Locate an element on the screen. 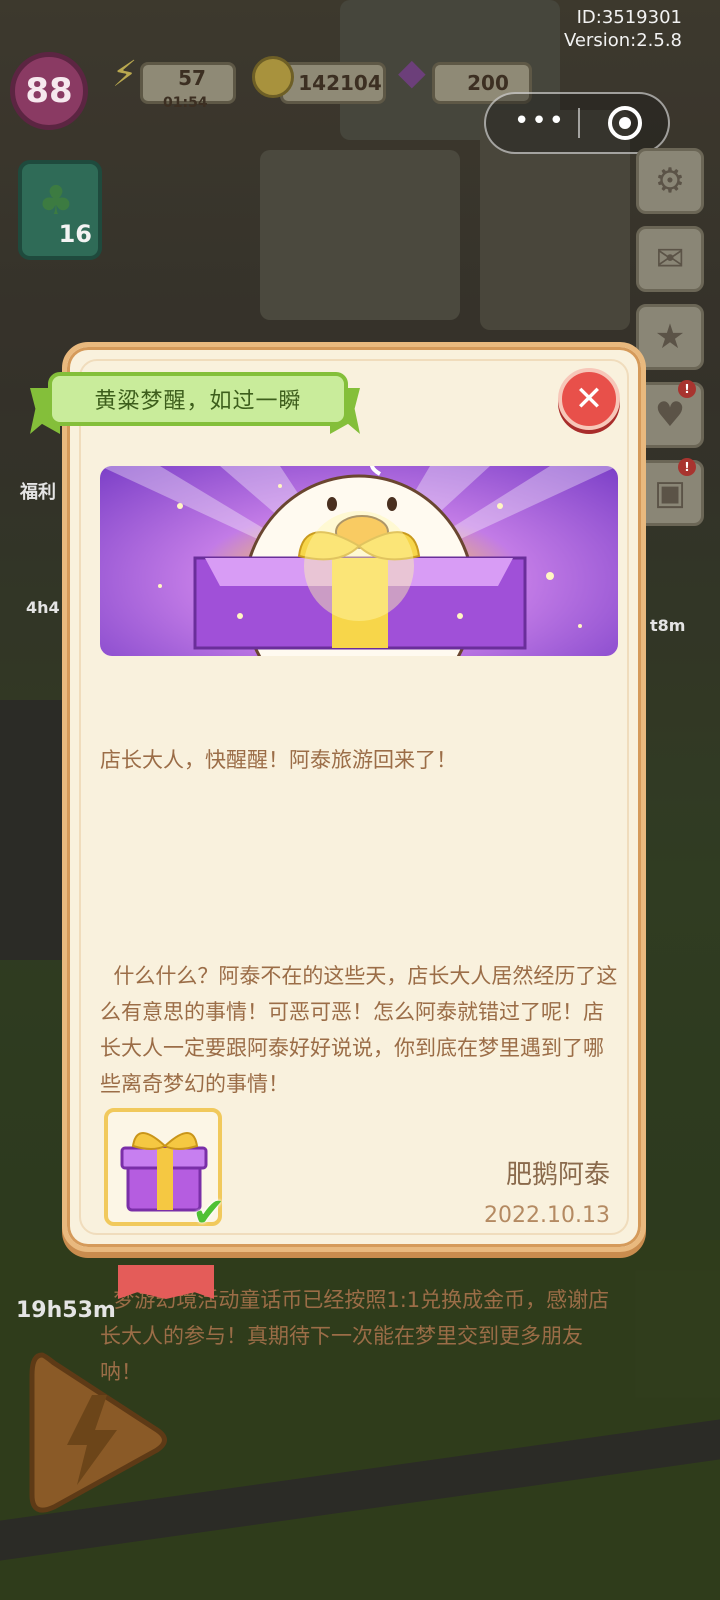 The height and width of the screenshot is (1600, 720). gem-icon: ◆ is located at coordinates (412, 72).